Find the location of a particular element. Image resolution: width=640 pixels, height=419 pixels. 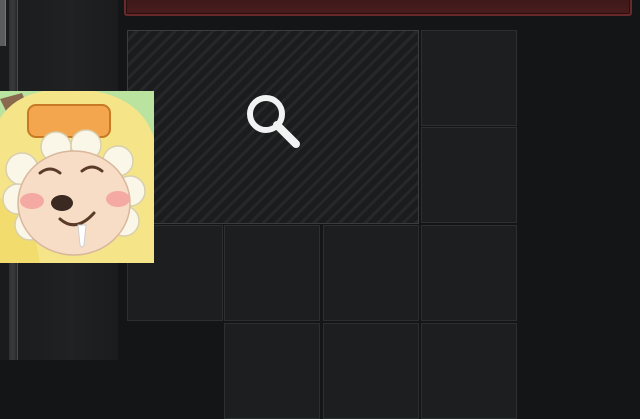

top-banner is located at coordinates (378, 8).